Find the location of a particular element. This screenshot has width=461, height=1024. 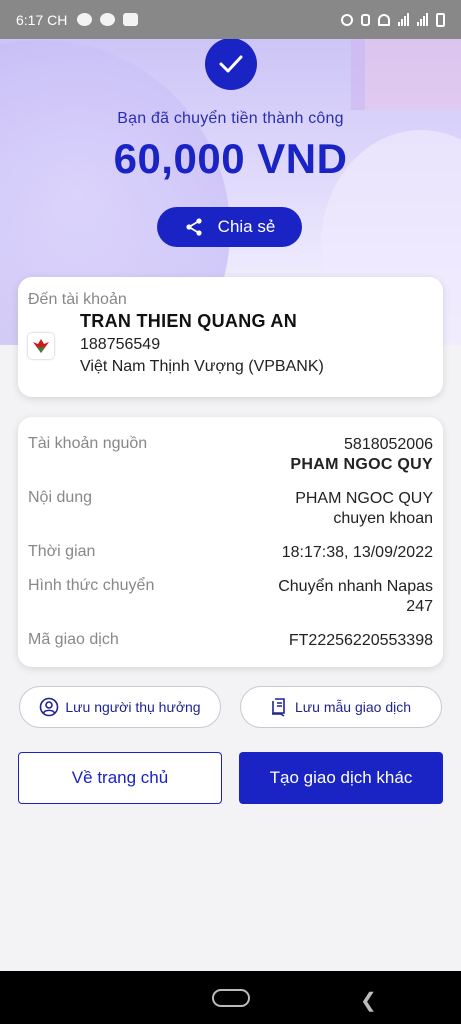

beneficiary-name: TRAN THIEN QUANG AN is located at coordinates (189, 321).